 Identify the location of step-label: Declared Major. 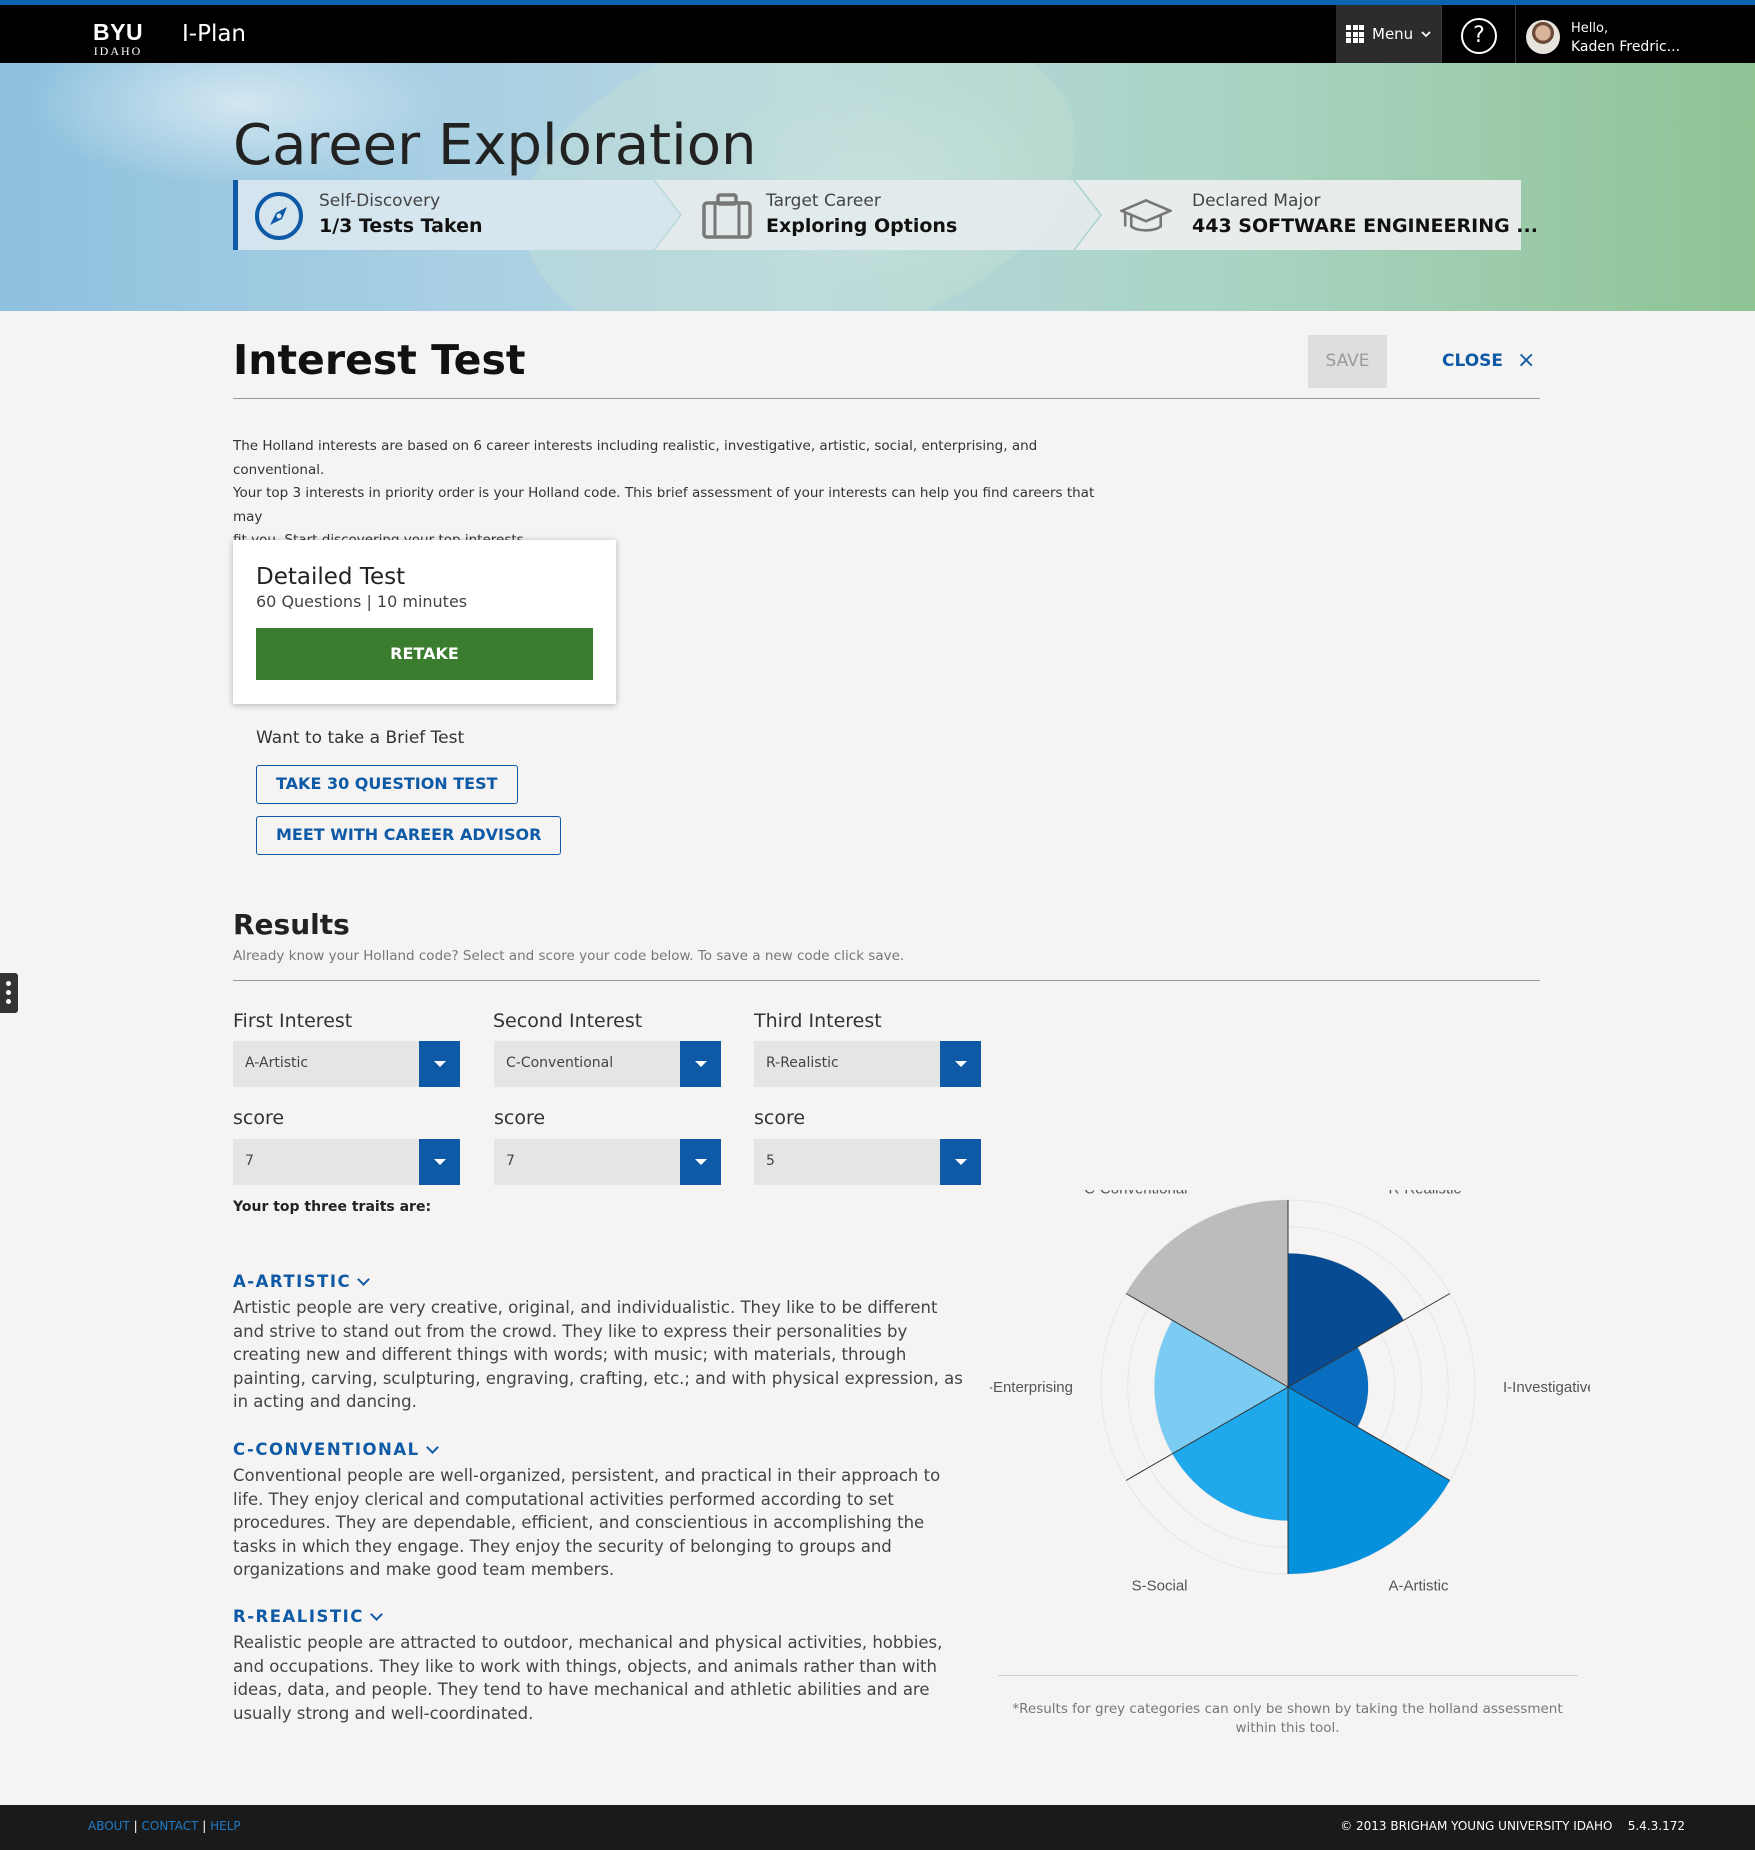
(1256, 201).